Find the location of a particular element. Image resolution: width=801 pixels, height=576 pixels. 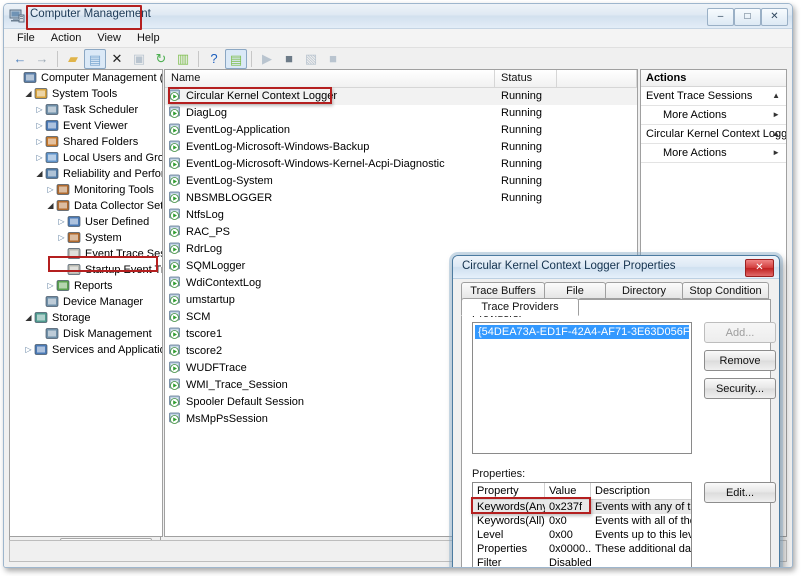

properties-column-value: Value is located at coordinates (568, 491).